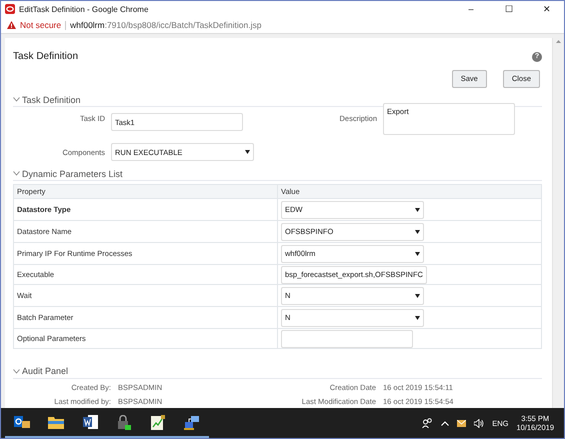 This screenshot has width=565, height=439. I want to click on url-host: whf00lrm, so click(87, 25).